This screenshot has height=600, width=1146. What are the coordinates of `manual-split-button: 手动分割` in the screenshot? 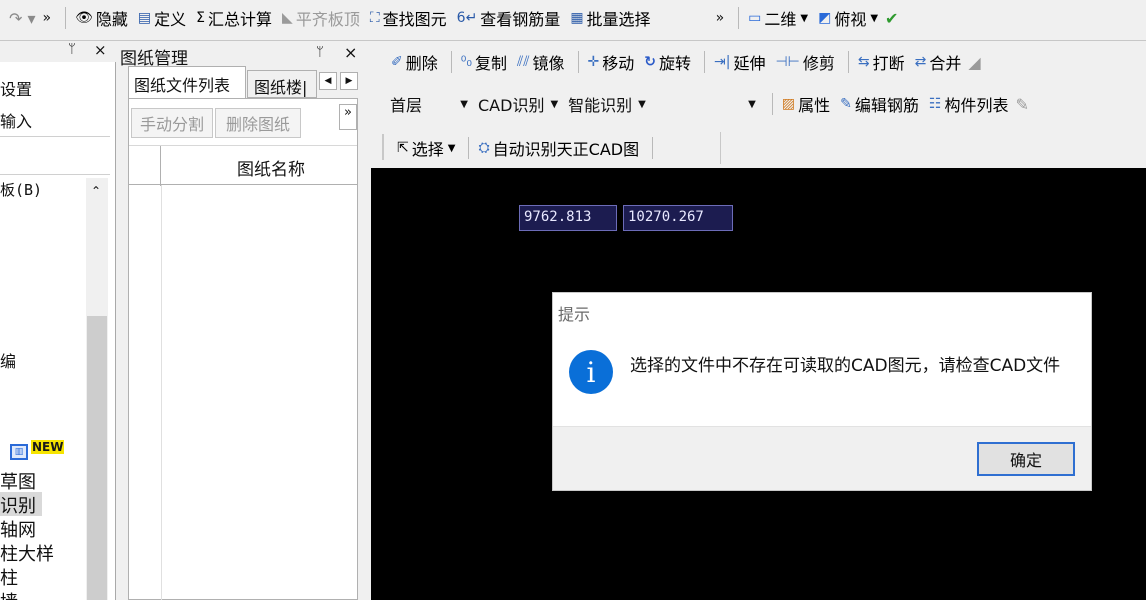 It's located at (172, 123).